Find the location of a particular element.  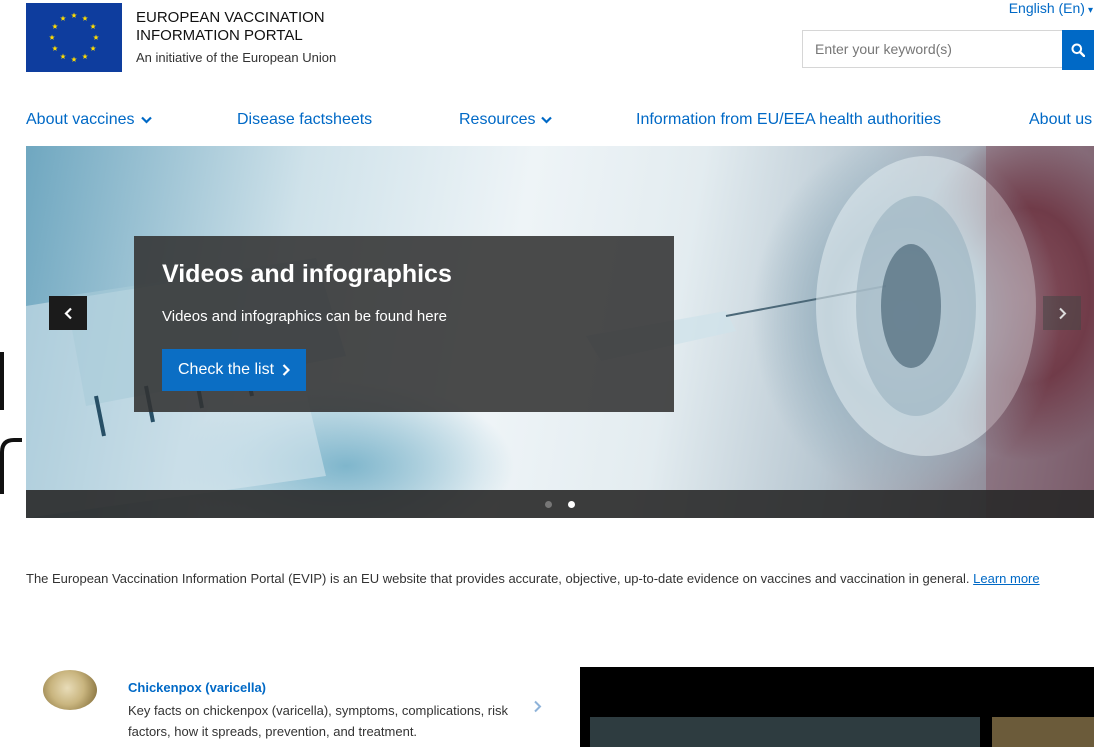

carousel-next-button is located at coordinates (1062, 313).